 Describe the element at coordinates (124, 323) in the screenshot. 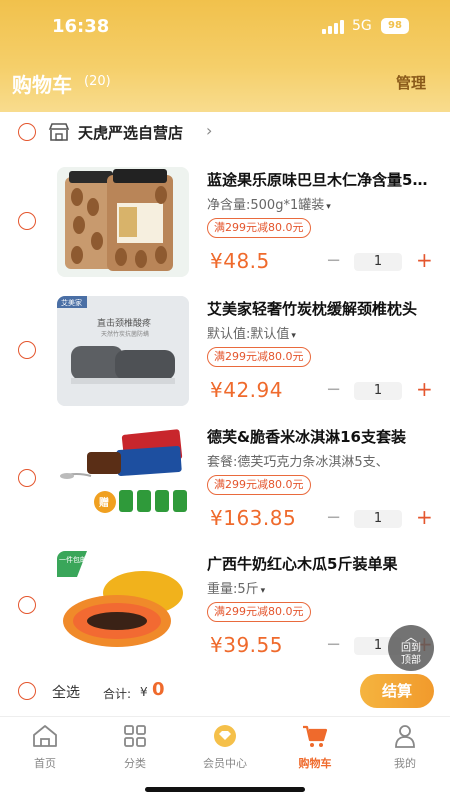

I see `image-caption: 直击颈椎酸疼` at that location.